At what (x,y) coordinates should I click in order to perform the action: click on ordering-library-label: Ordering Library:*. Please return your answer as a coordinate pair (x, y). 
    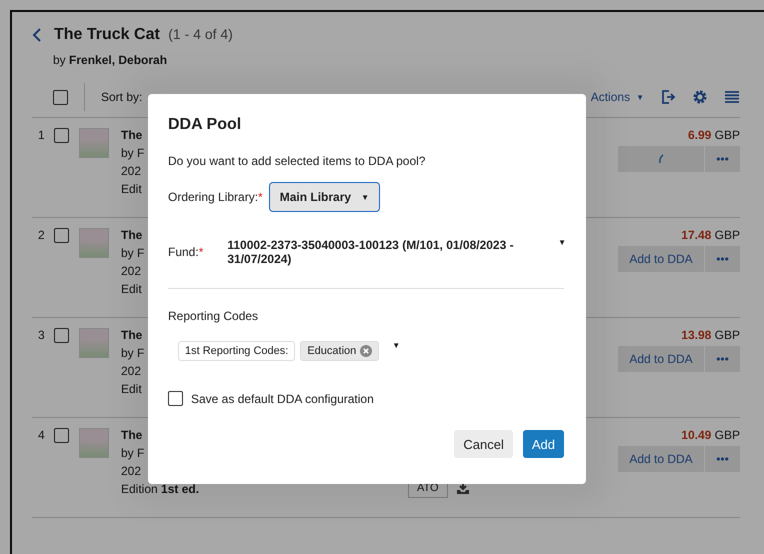
    Looking at the image, I should click on (216, 197).